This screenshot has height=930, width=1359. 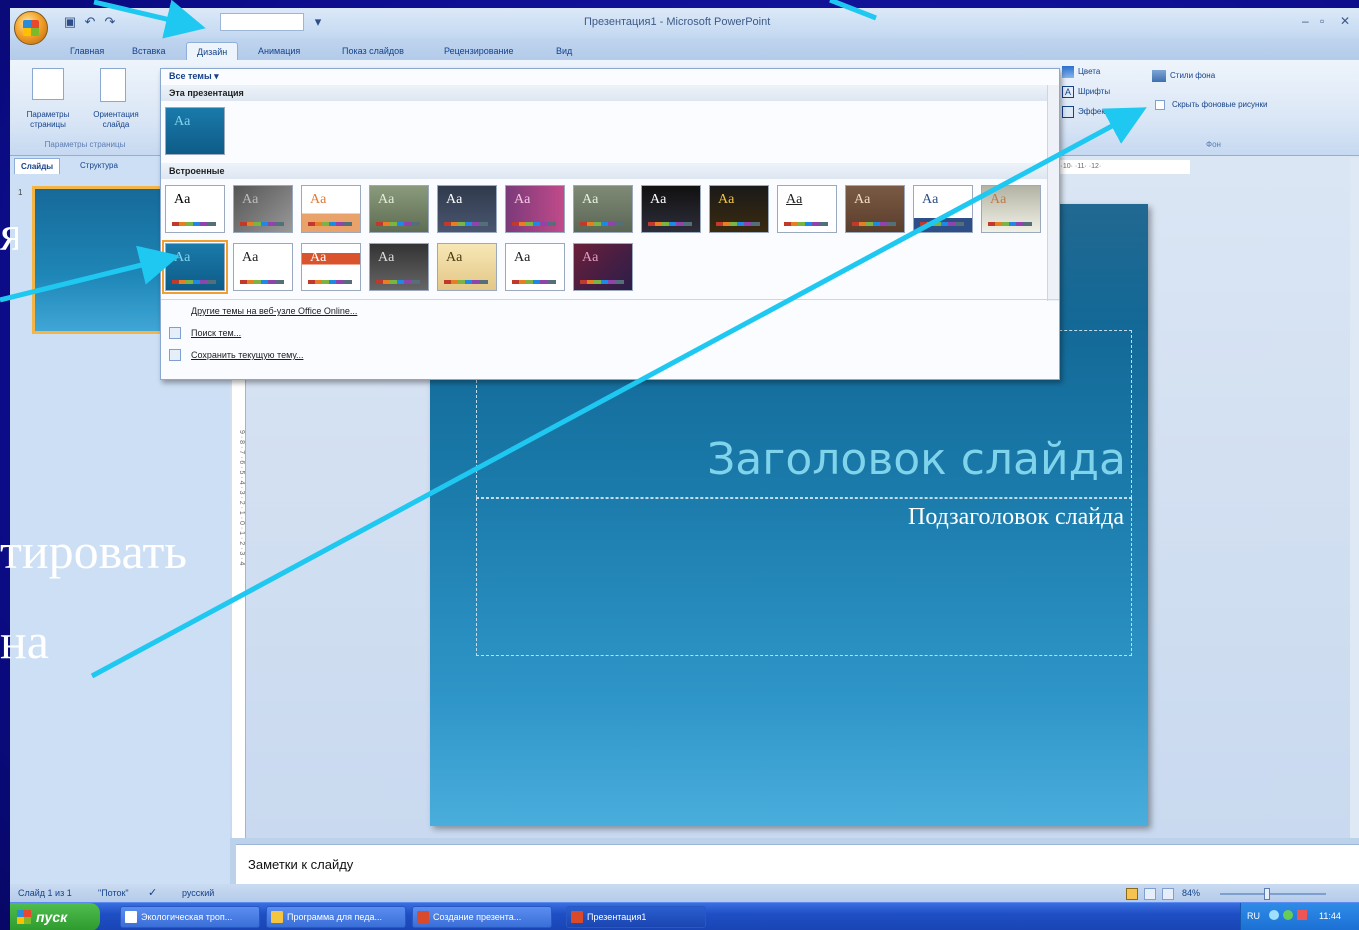 What do you see at coordinates (318, 22) in the screenshot?
I see `customize-qat-icon: ▾` at bounding box center [318, 22].